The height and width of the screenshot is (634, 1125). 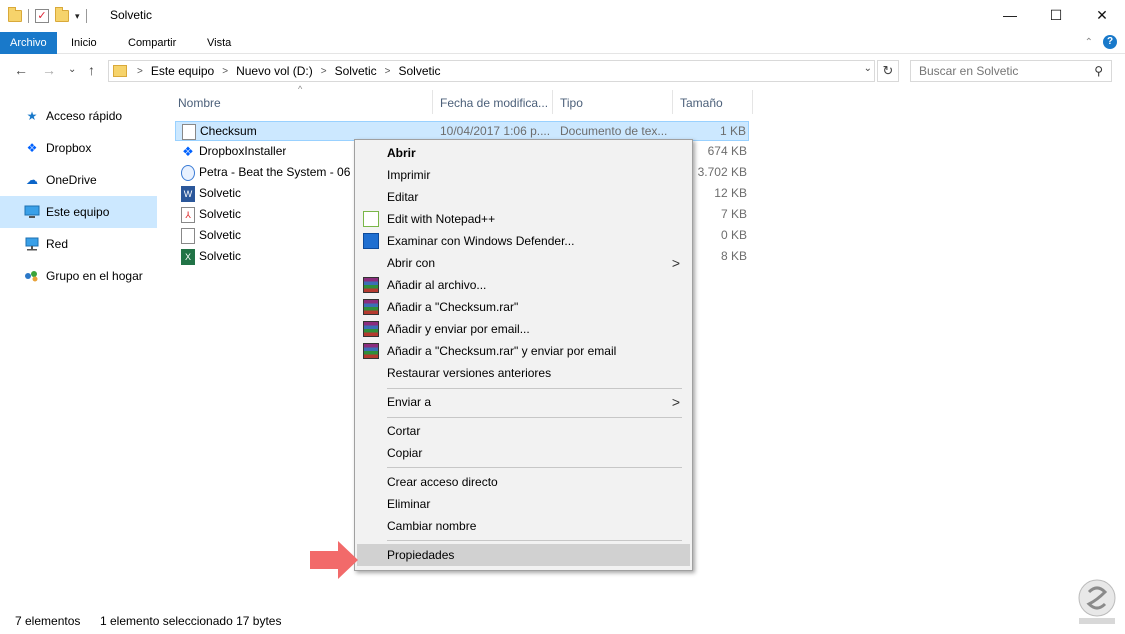 I want to click on menu-item-crear-acceso-directo: Crear acceso directo, so click(x=523, y=482).